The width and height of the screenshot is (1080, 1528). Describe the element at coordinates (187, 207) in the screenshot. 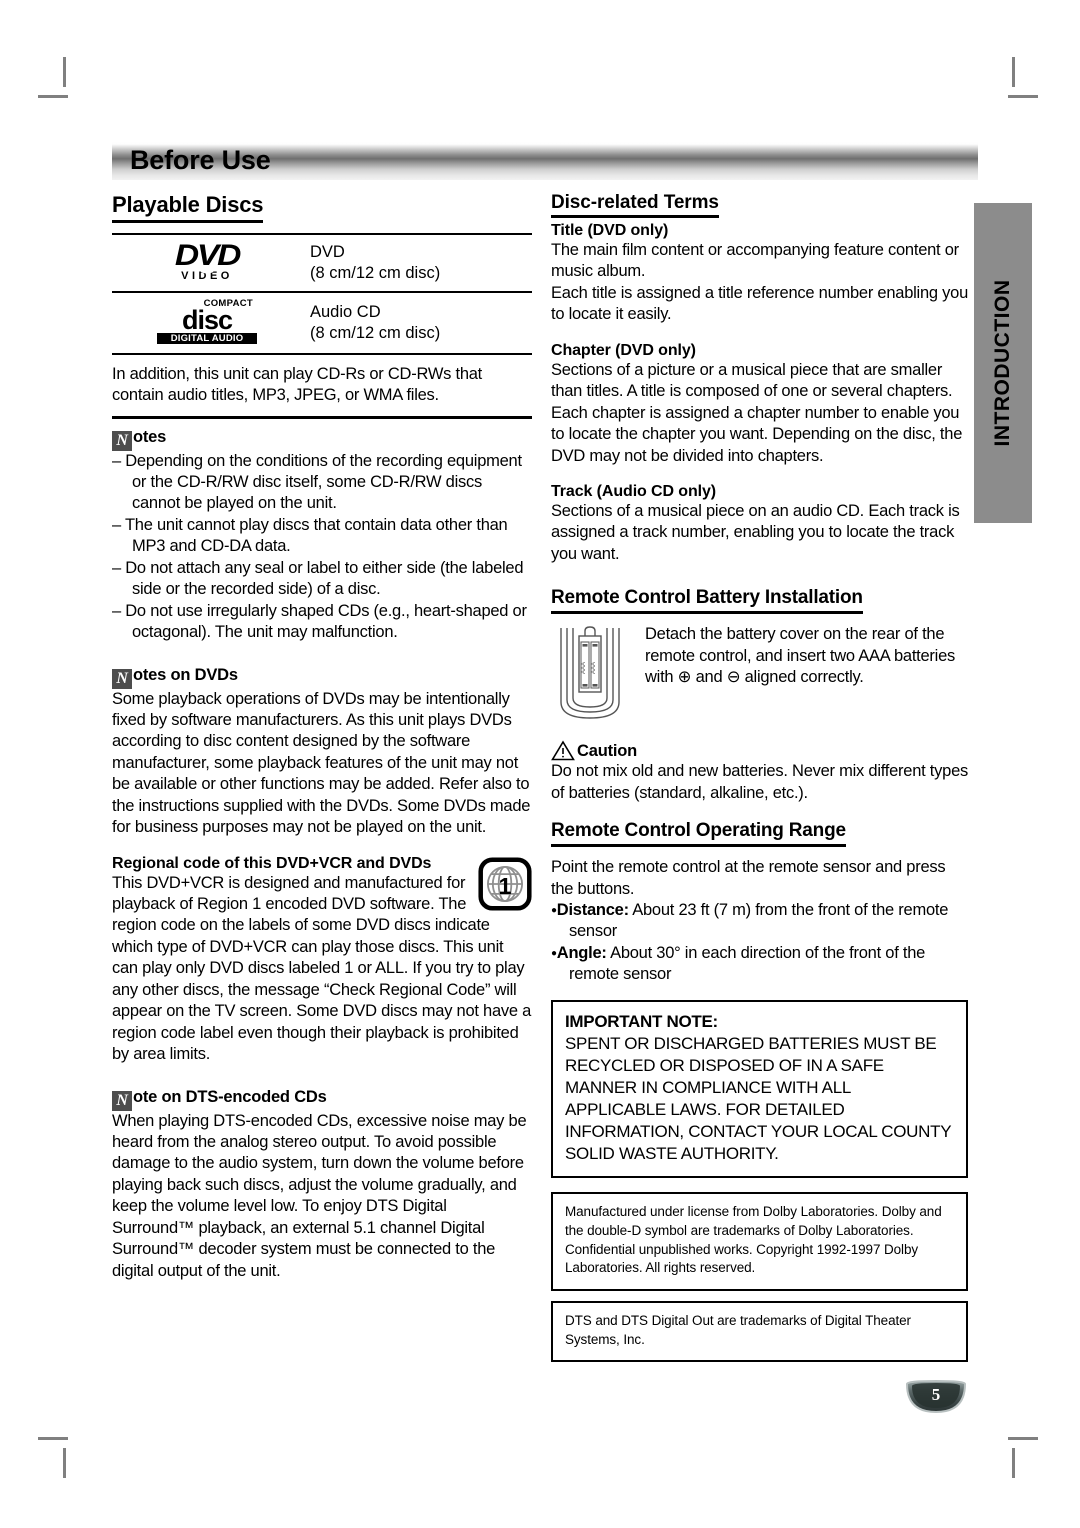

I see `heading-playable-discs: Playable Discs` at that location.